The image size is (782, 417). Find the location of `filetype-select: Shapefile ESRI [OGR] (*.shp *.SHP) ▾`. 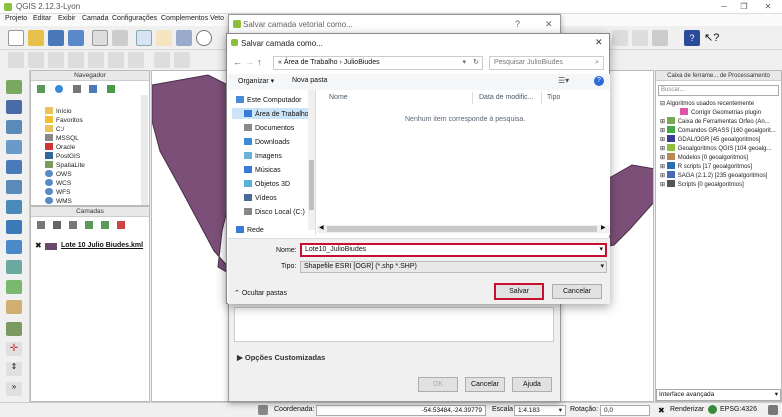

filetype-select: Shapefile ESRI [OGR] (*.shp *.SHP) ▾ is located at coordinates (453, 267).